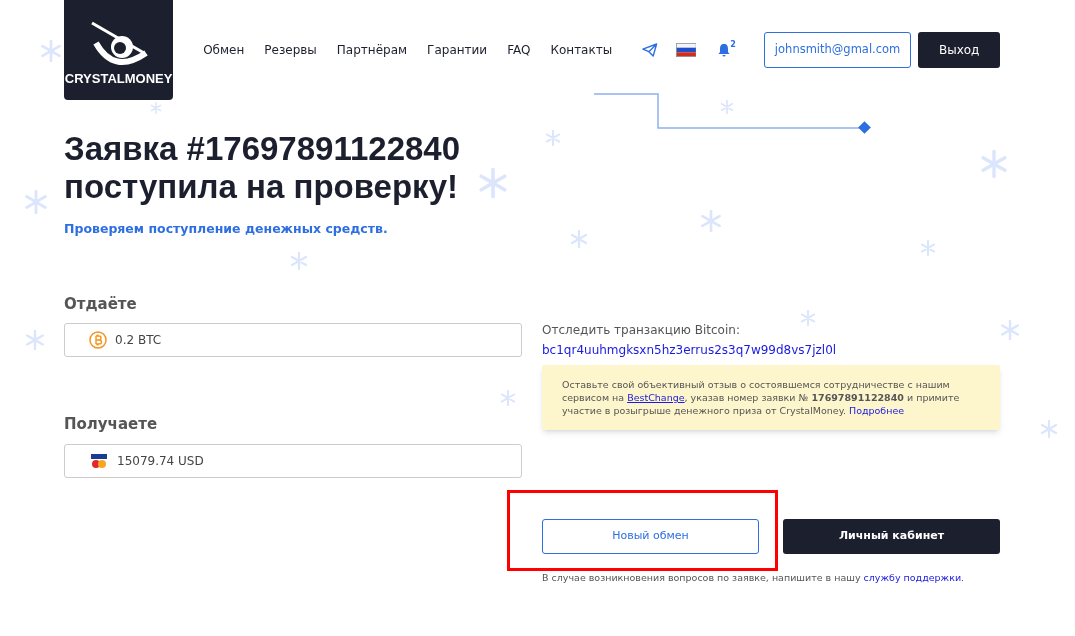 This screenshot has width=1075, height=636. What do you see at coordinates (891, 536) in the screenshot?
I see `personal-account-button: Личный кабинет` at bounding box center [891, 536].